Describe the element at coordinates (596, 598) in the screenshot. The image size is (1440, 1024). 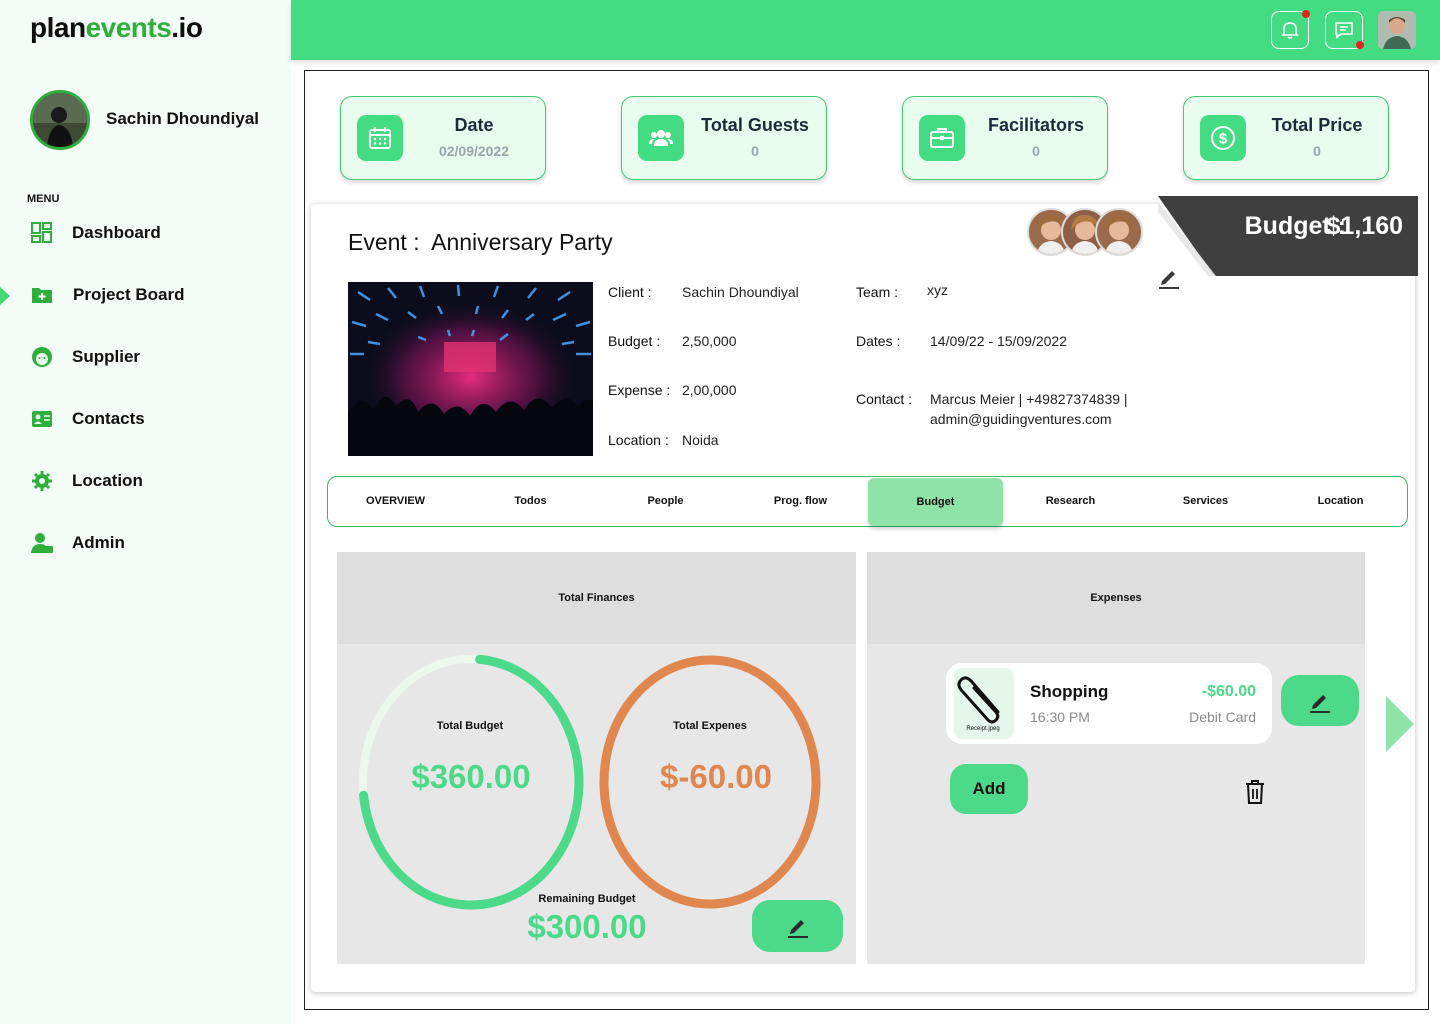
I see `total-finances-title: Total Finances` at that location.